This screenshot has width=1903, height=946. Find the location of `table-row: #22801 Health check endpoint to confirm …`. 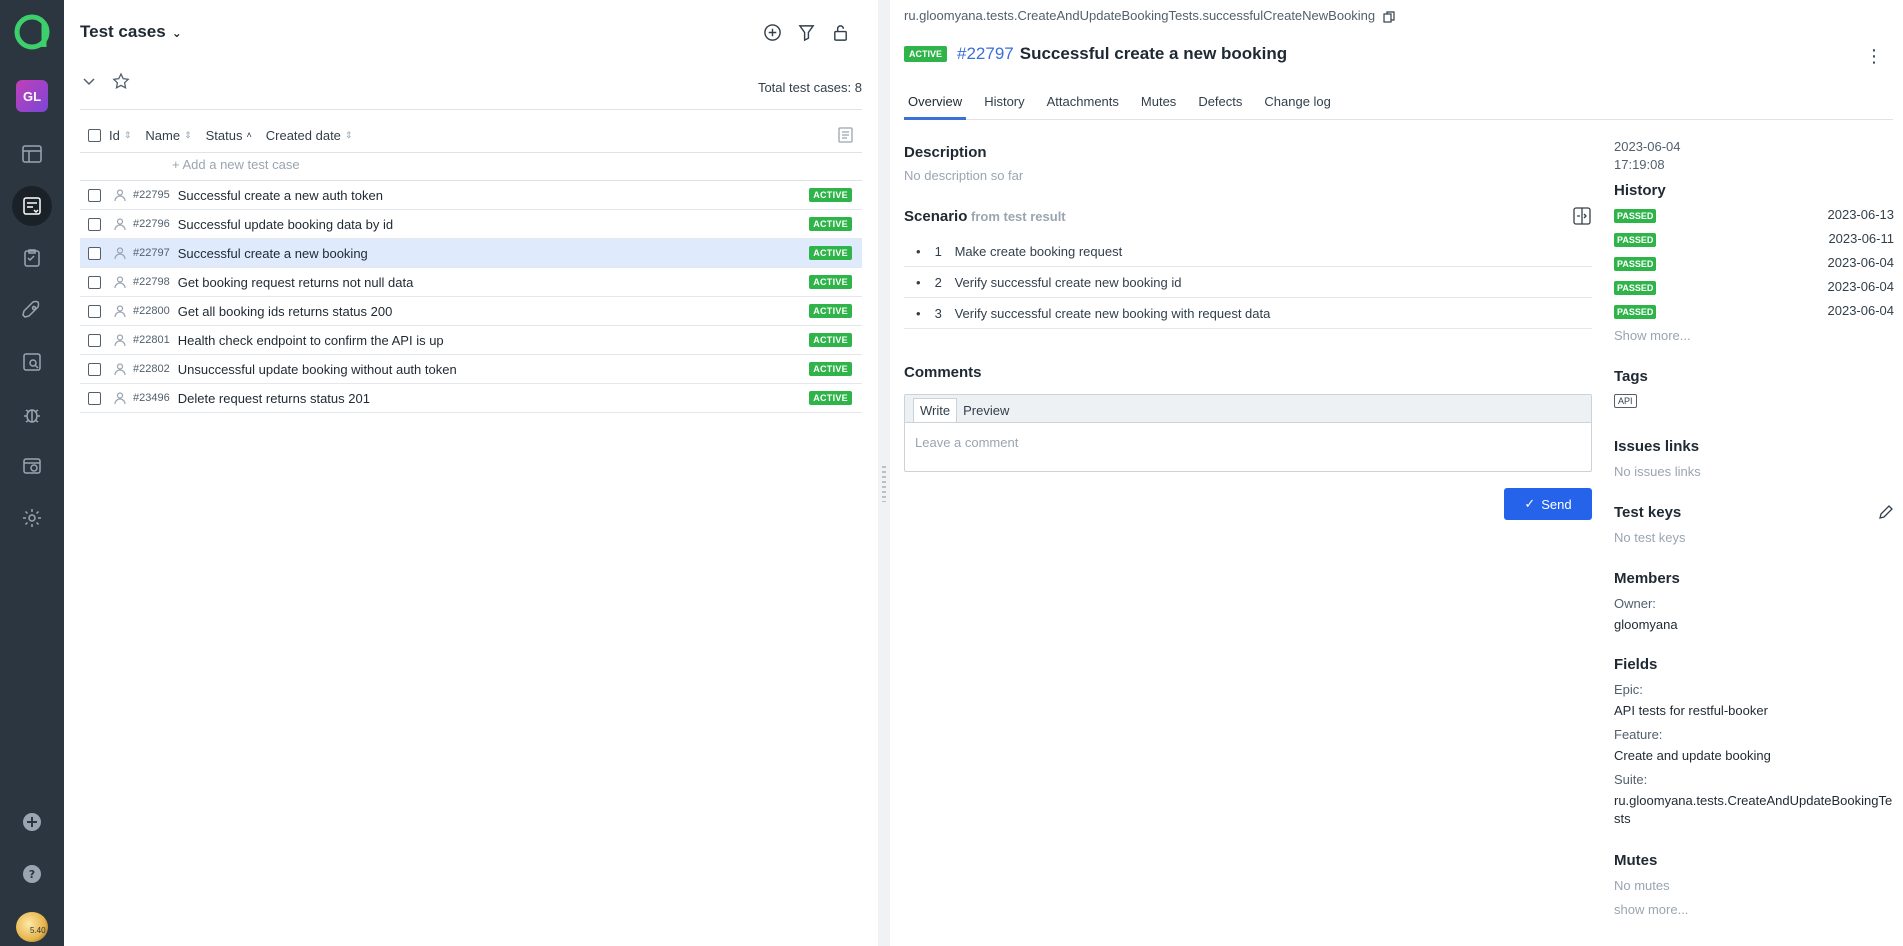

table-row: #22801 Health check endpoint to confirm … is located at coordinates (471, 340).